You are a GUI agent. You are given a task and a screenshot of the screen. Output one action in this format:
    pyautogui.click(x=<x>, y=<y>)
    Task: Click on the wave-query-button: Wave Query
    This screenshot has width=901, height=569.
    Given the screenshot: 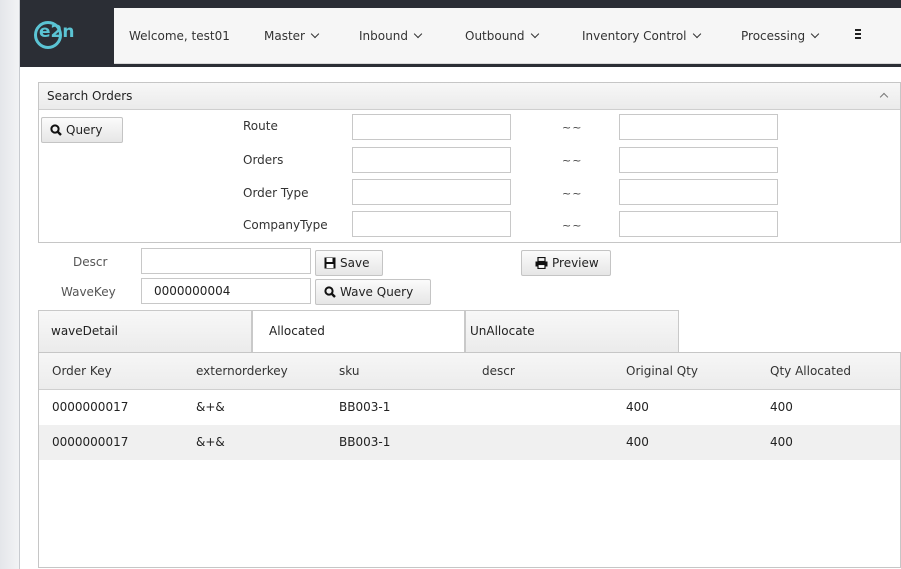 What is the action you would take?
    pyautogui.click(x=373, y=292)
    